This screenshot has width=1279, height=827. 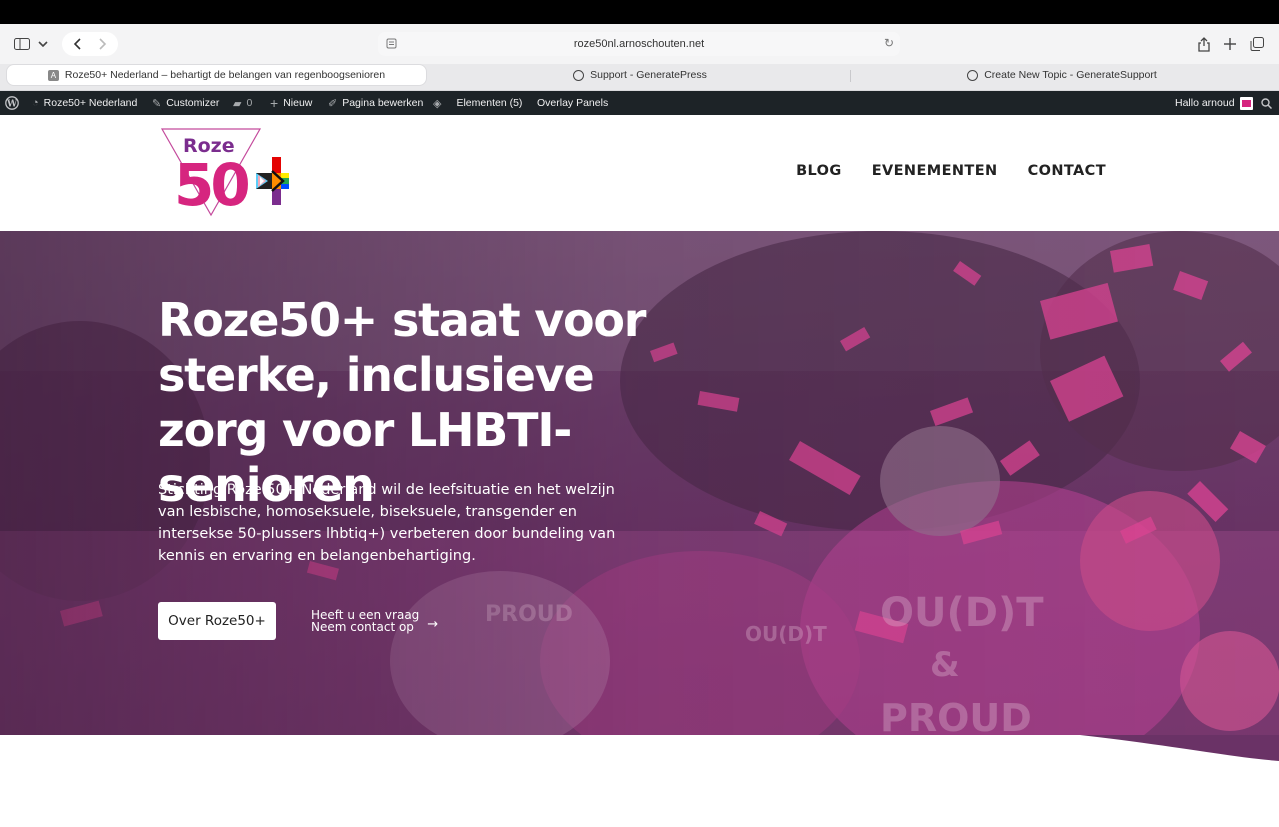 I want to click on share-icon, so click(x=1204, y=44).